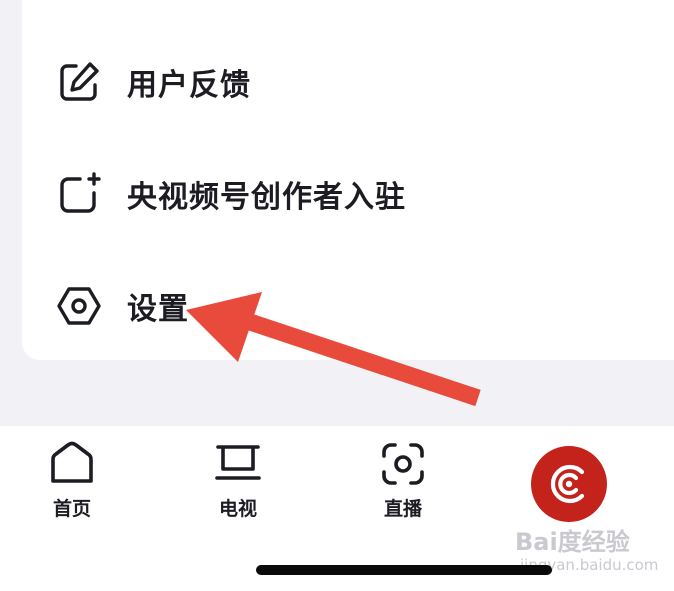  Describe the element at coordinates (237, 509) in the screenshot. I see `tab-label: 电视` at that location.